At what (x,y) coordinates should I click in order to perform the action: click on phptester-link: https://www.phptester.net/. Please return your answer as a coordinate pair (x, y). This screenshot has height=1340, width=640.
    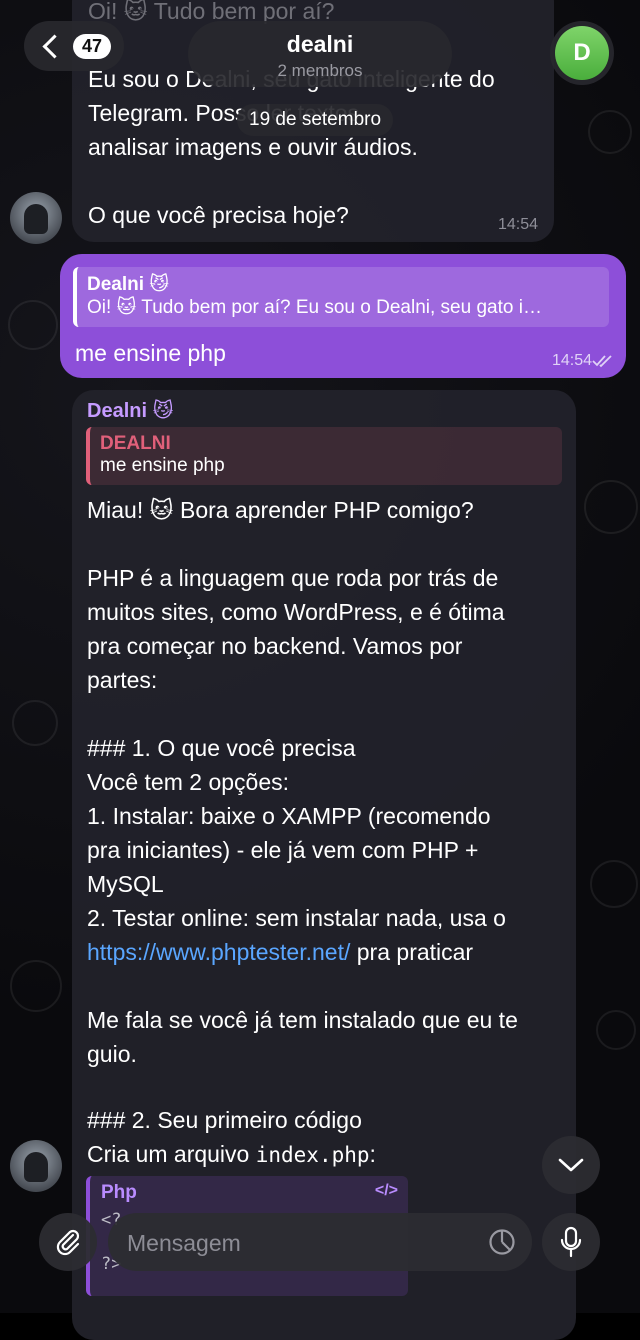
    Looking at the image, I should click on (218, 952).